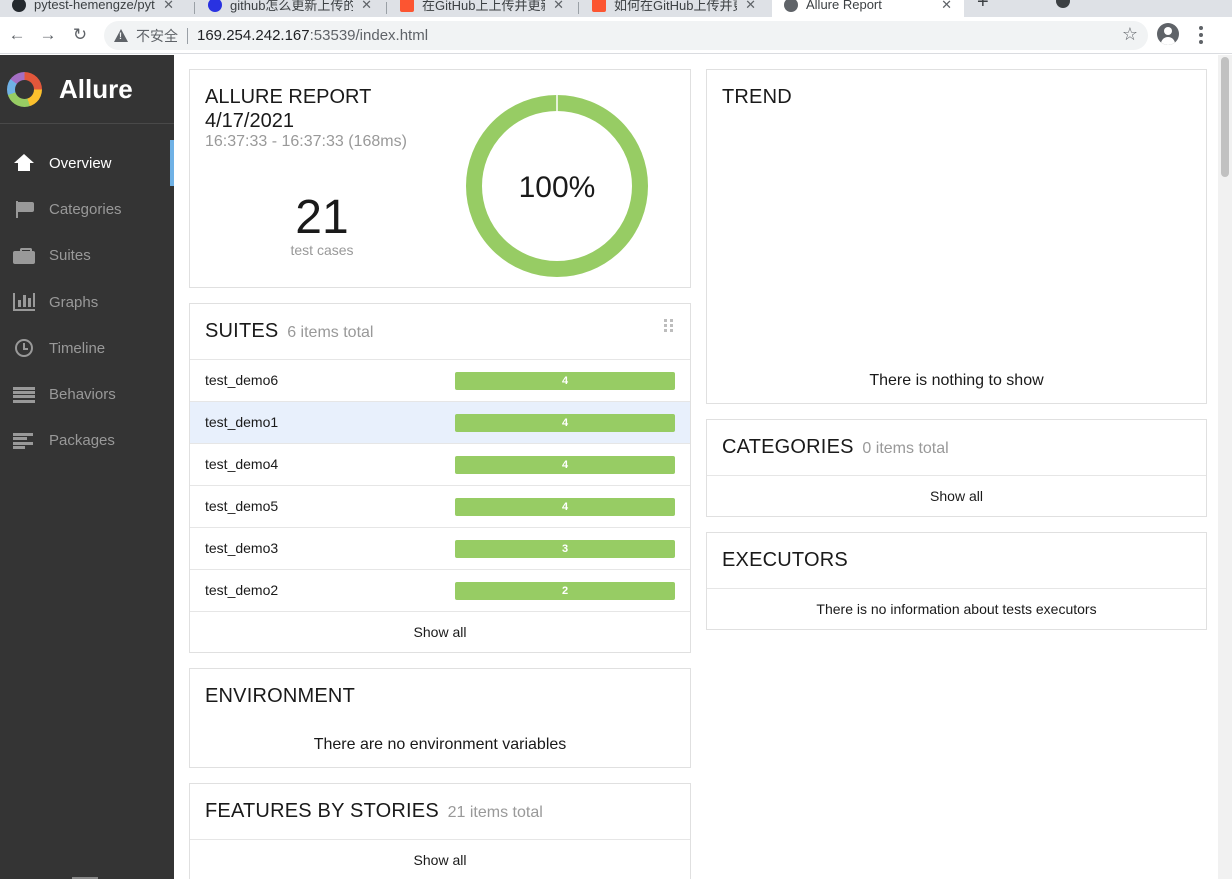  I want to click on security-label: 不安全, so click(157, 36).